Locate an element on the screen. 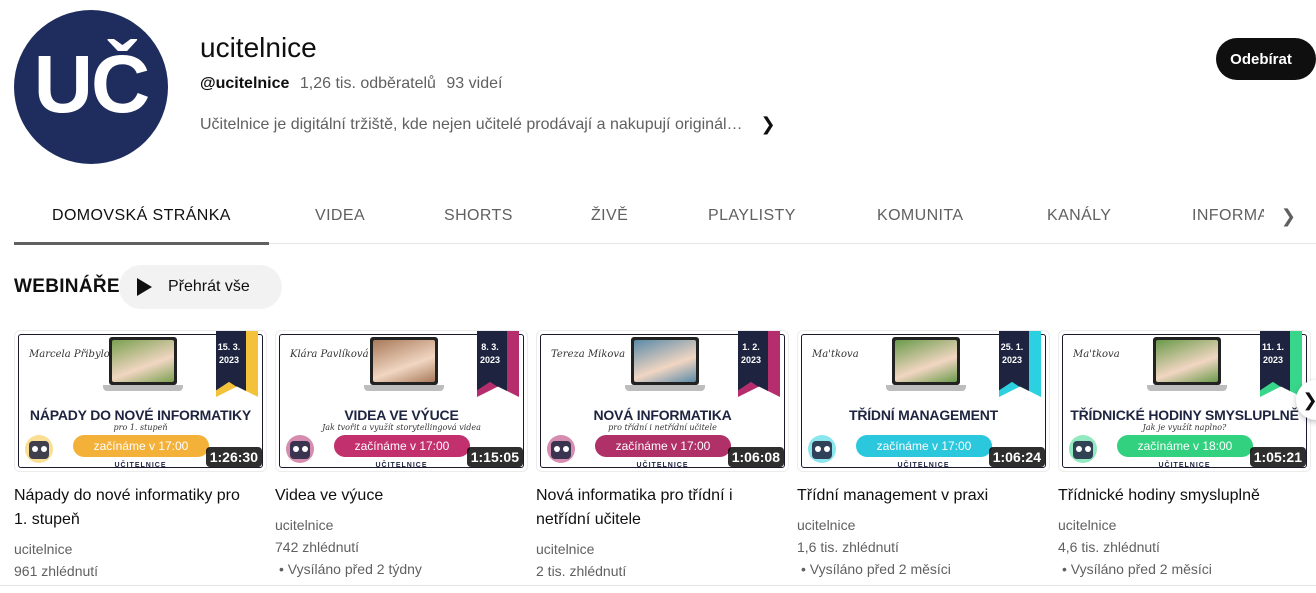 Image resolution: width=1316 pixels, height=593 pixels. video-duration: 1:15:05 is located at coordinates (494, 457).